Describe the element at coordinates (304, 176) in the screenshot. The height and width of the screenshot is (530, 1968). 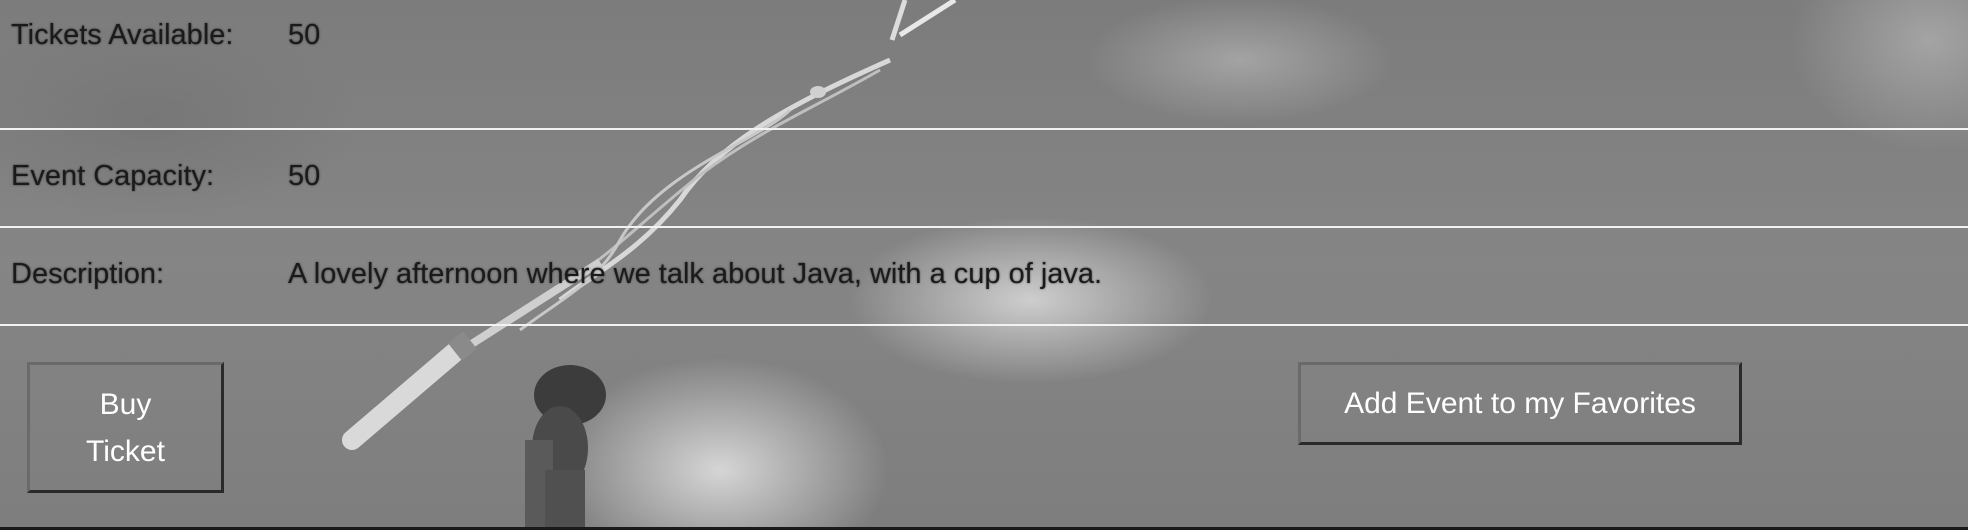
I see `event-capacity-value: 50` at that location.